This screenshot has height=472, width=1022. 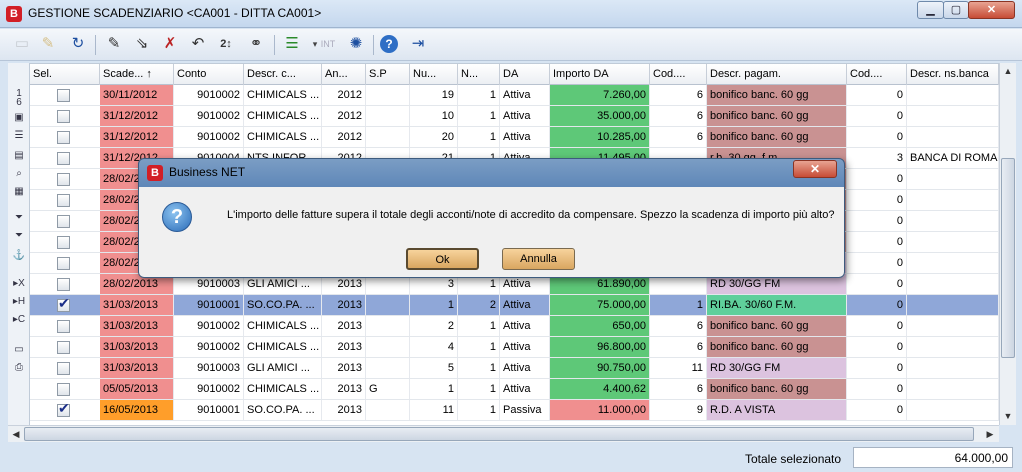 I want to click on select-icon: ✎, so click(x=114, y=44).